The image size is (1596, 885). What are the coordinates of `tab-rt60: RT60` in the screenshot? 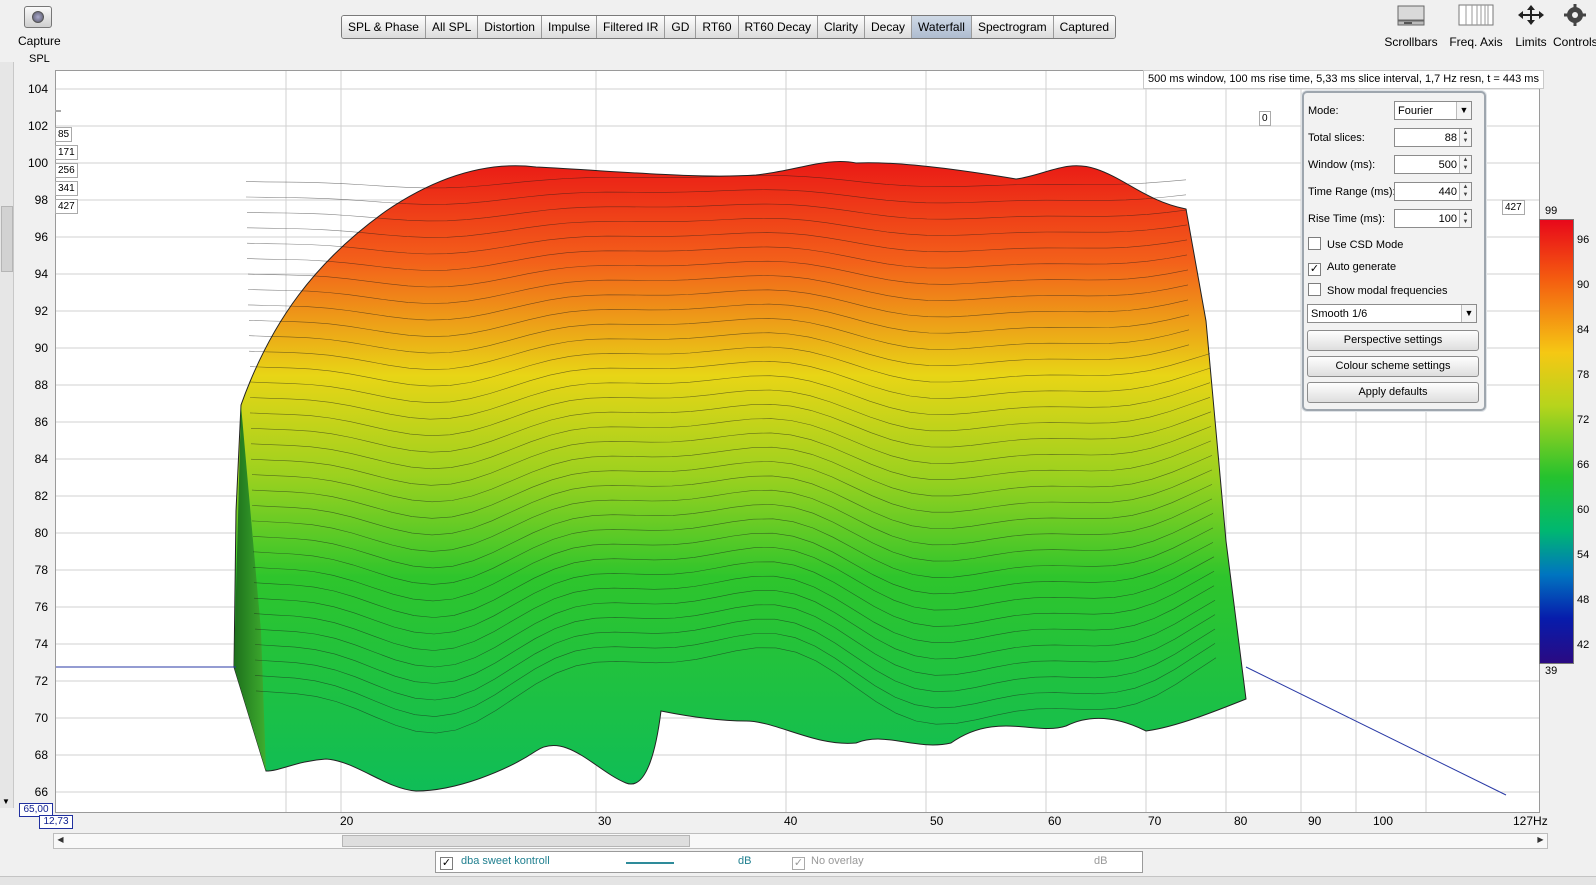 It's located at (717, 27).